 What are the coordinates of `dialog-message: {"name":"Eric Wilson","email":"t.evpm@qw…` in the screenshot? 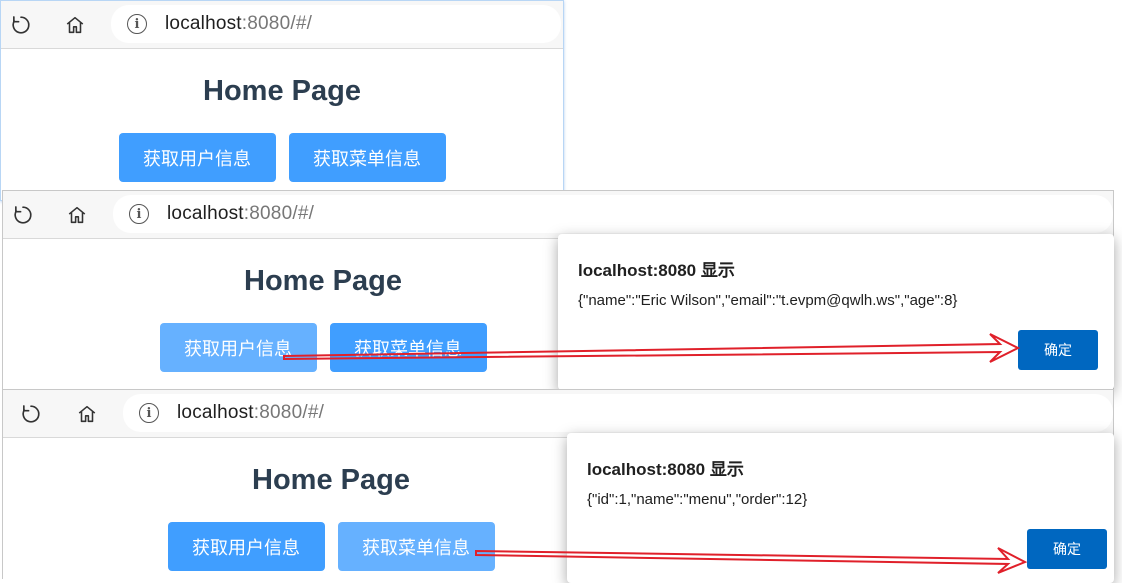 It's located at (768, 300).